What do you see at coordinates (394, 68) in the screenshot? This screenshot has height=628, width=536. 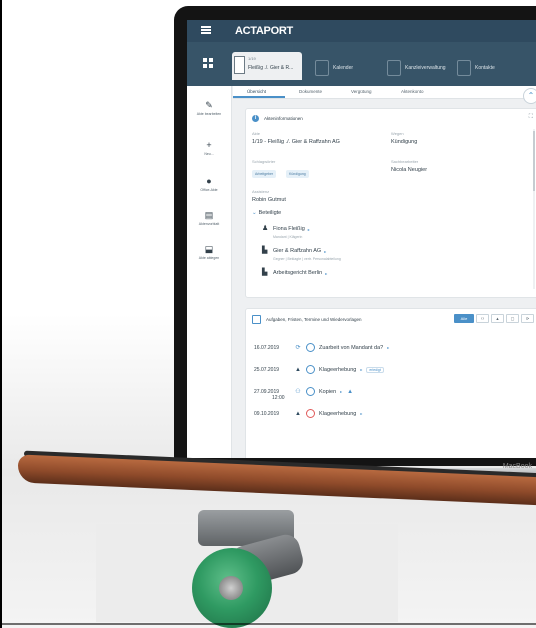 I see `office-building-icon` at bounding box center [394, 68].